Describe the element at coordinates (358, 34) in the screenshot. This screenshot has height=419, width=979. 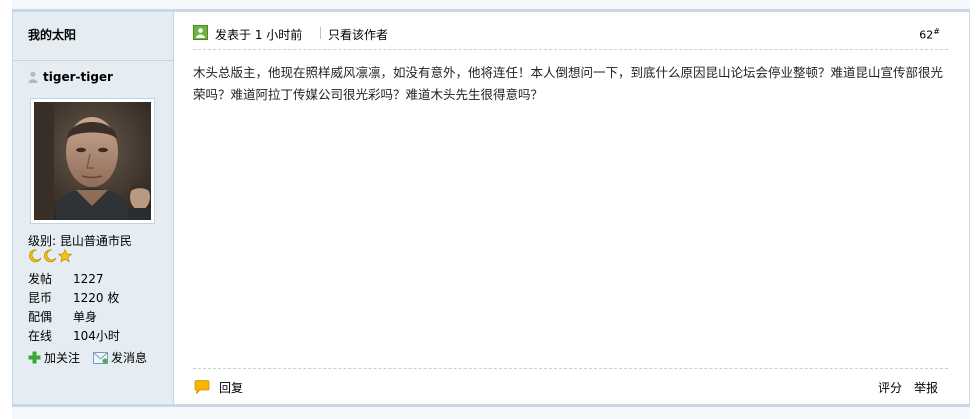
I see `only-author-link: 只看该作者` at that location.